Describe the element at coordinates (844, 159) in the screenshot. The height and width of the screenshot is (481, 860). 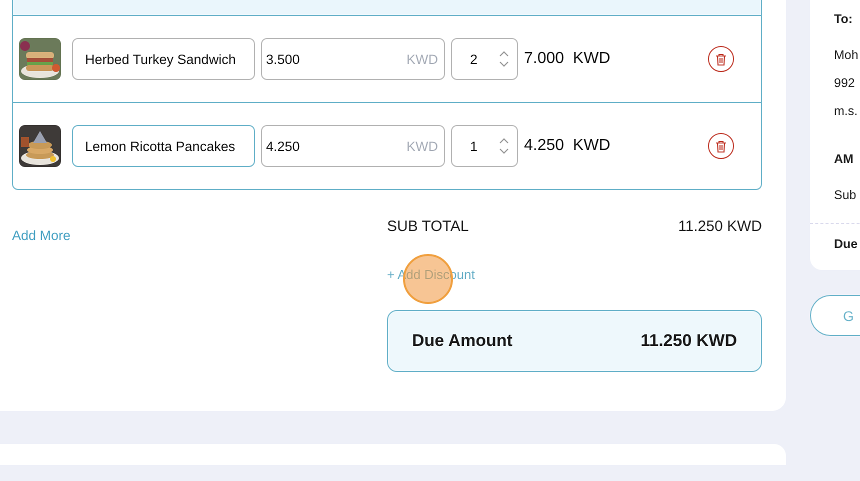
I see `amount-heading: AM` at that location.